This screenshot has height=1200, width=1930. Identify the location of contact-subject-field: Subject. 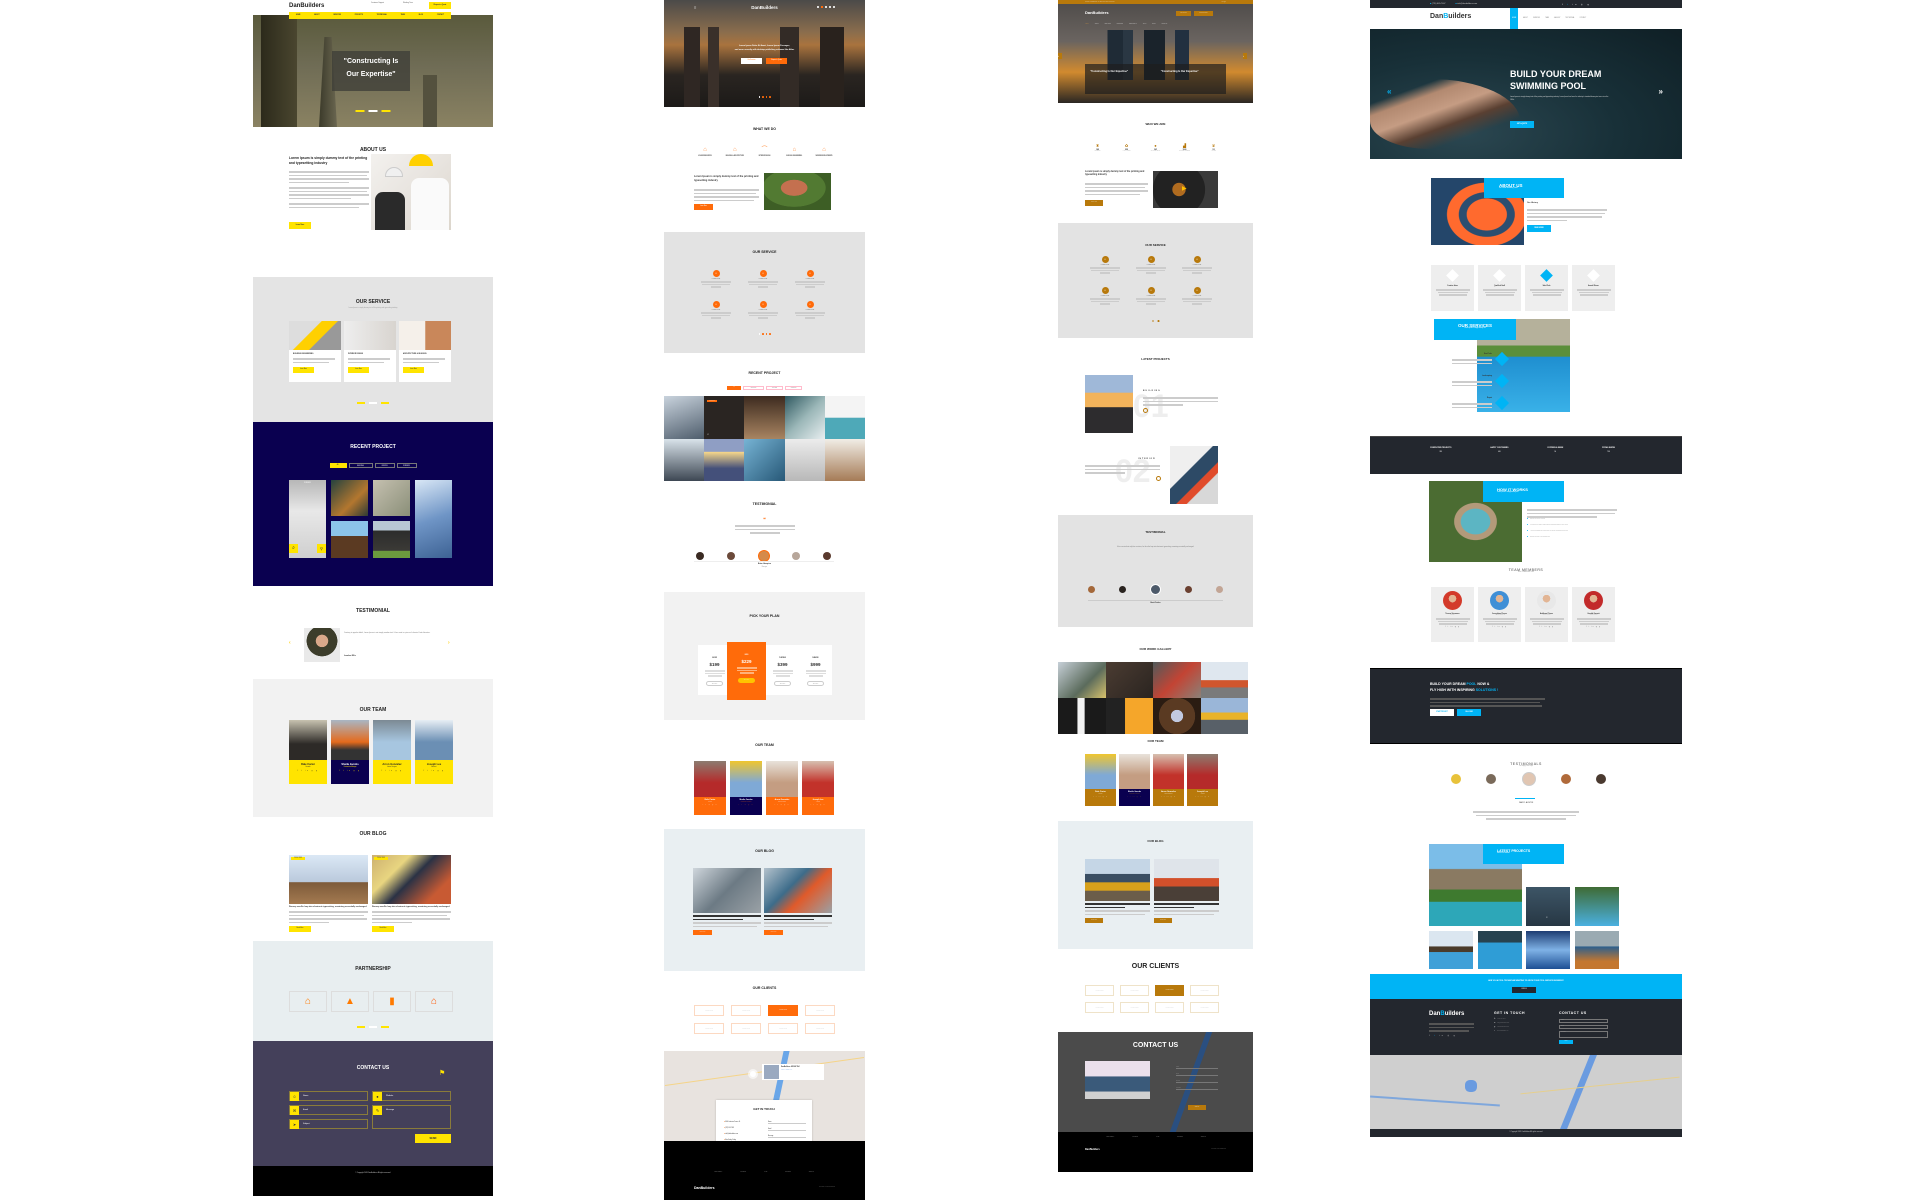
(1197, 1082).